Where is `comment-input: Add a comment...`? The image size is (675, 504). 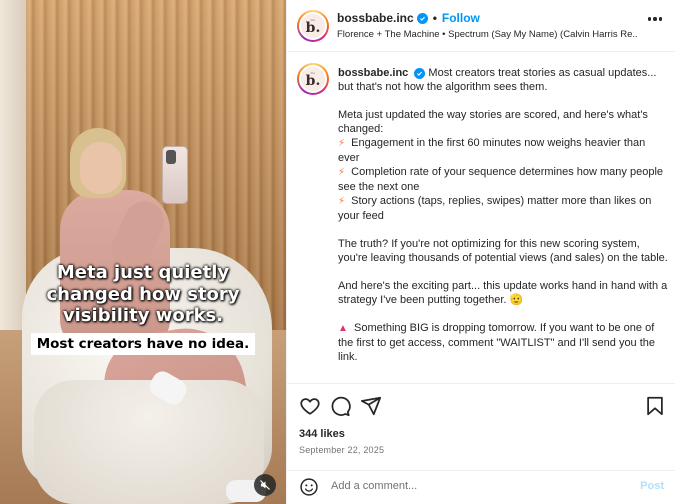 comment-input: Add a comment... is located at coordinates (374, 486).